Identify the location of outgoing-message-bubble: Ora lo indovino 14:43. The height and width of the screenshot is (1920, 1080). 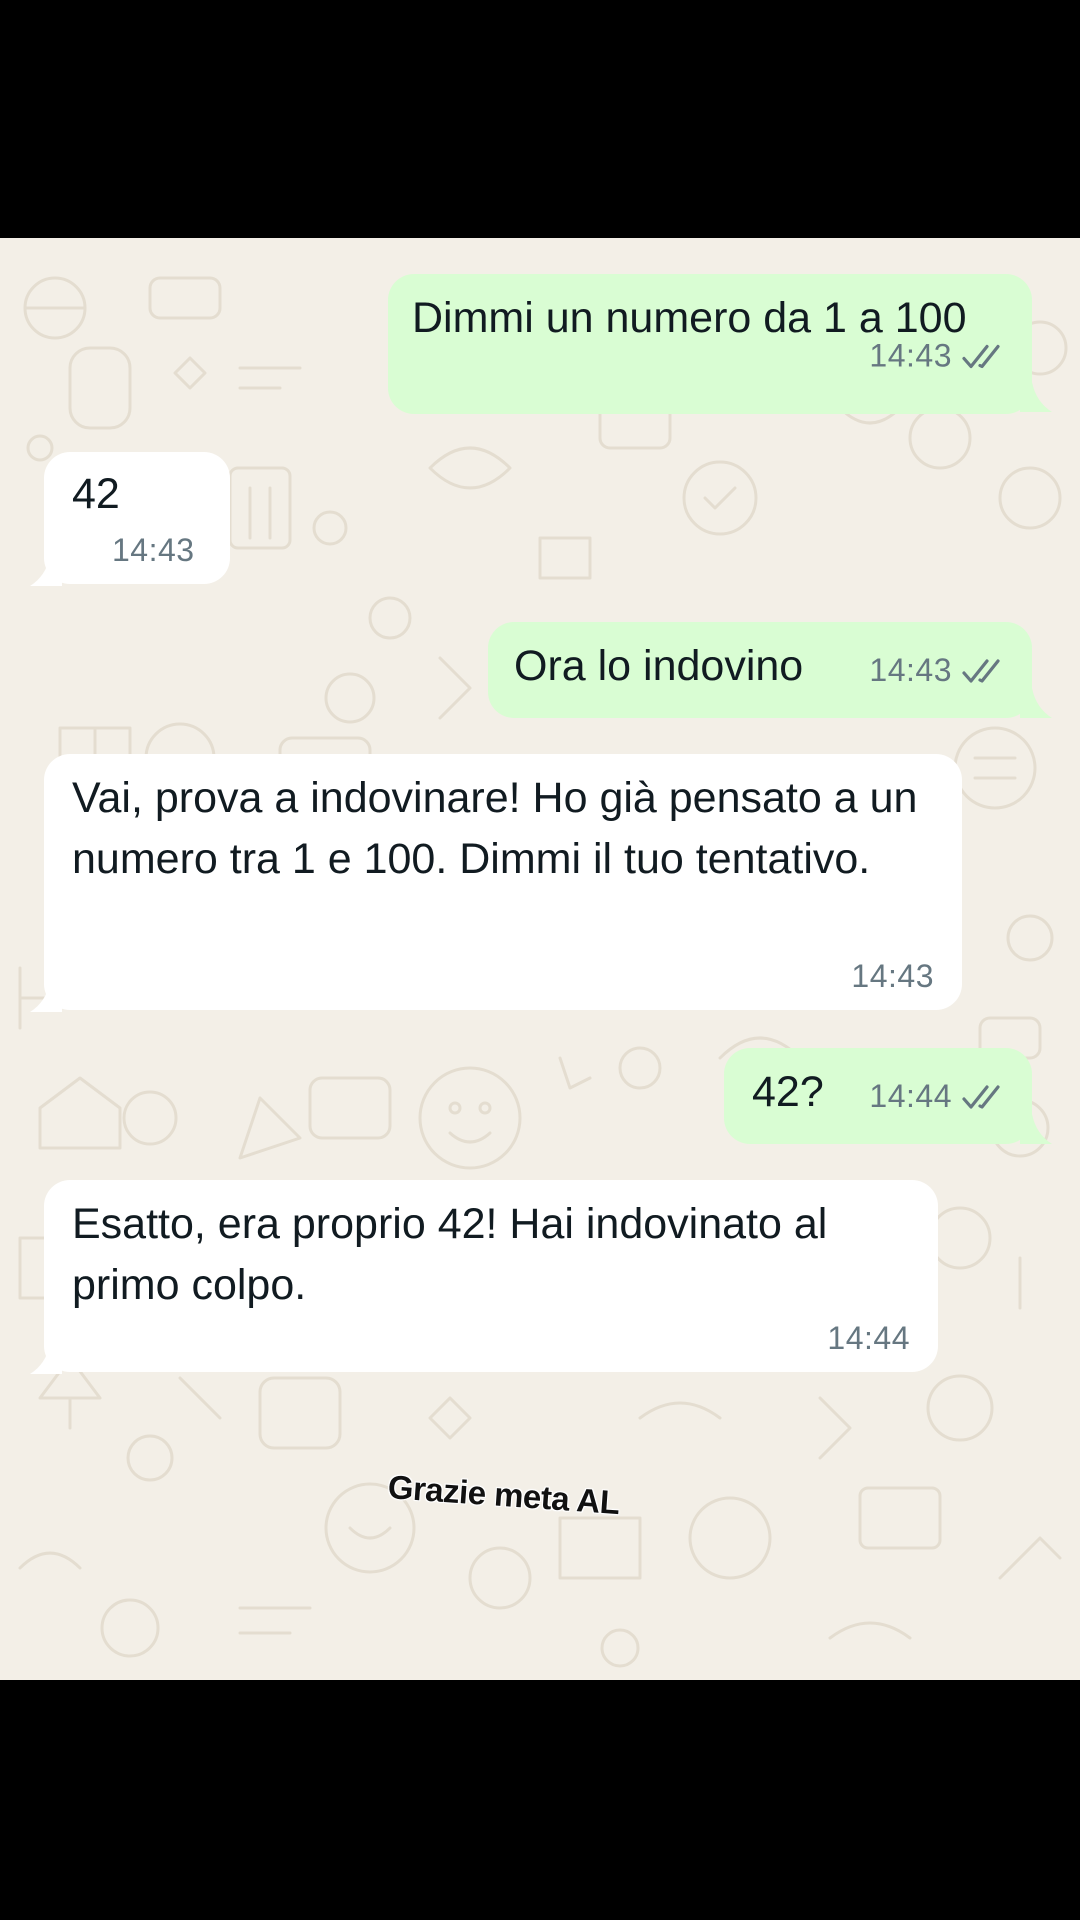
(760, 670).